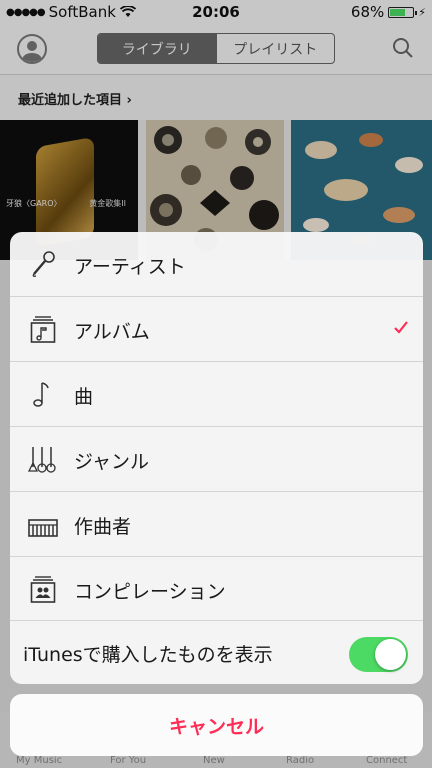 The height and width of the screenshot is (768, 432). Describe the element at coordinates (103, 527) in the screenshot. I see `menu-item-label: 作曲者` at that location.